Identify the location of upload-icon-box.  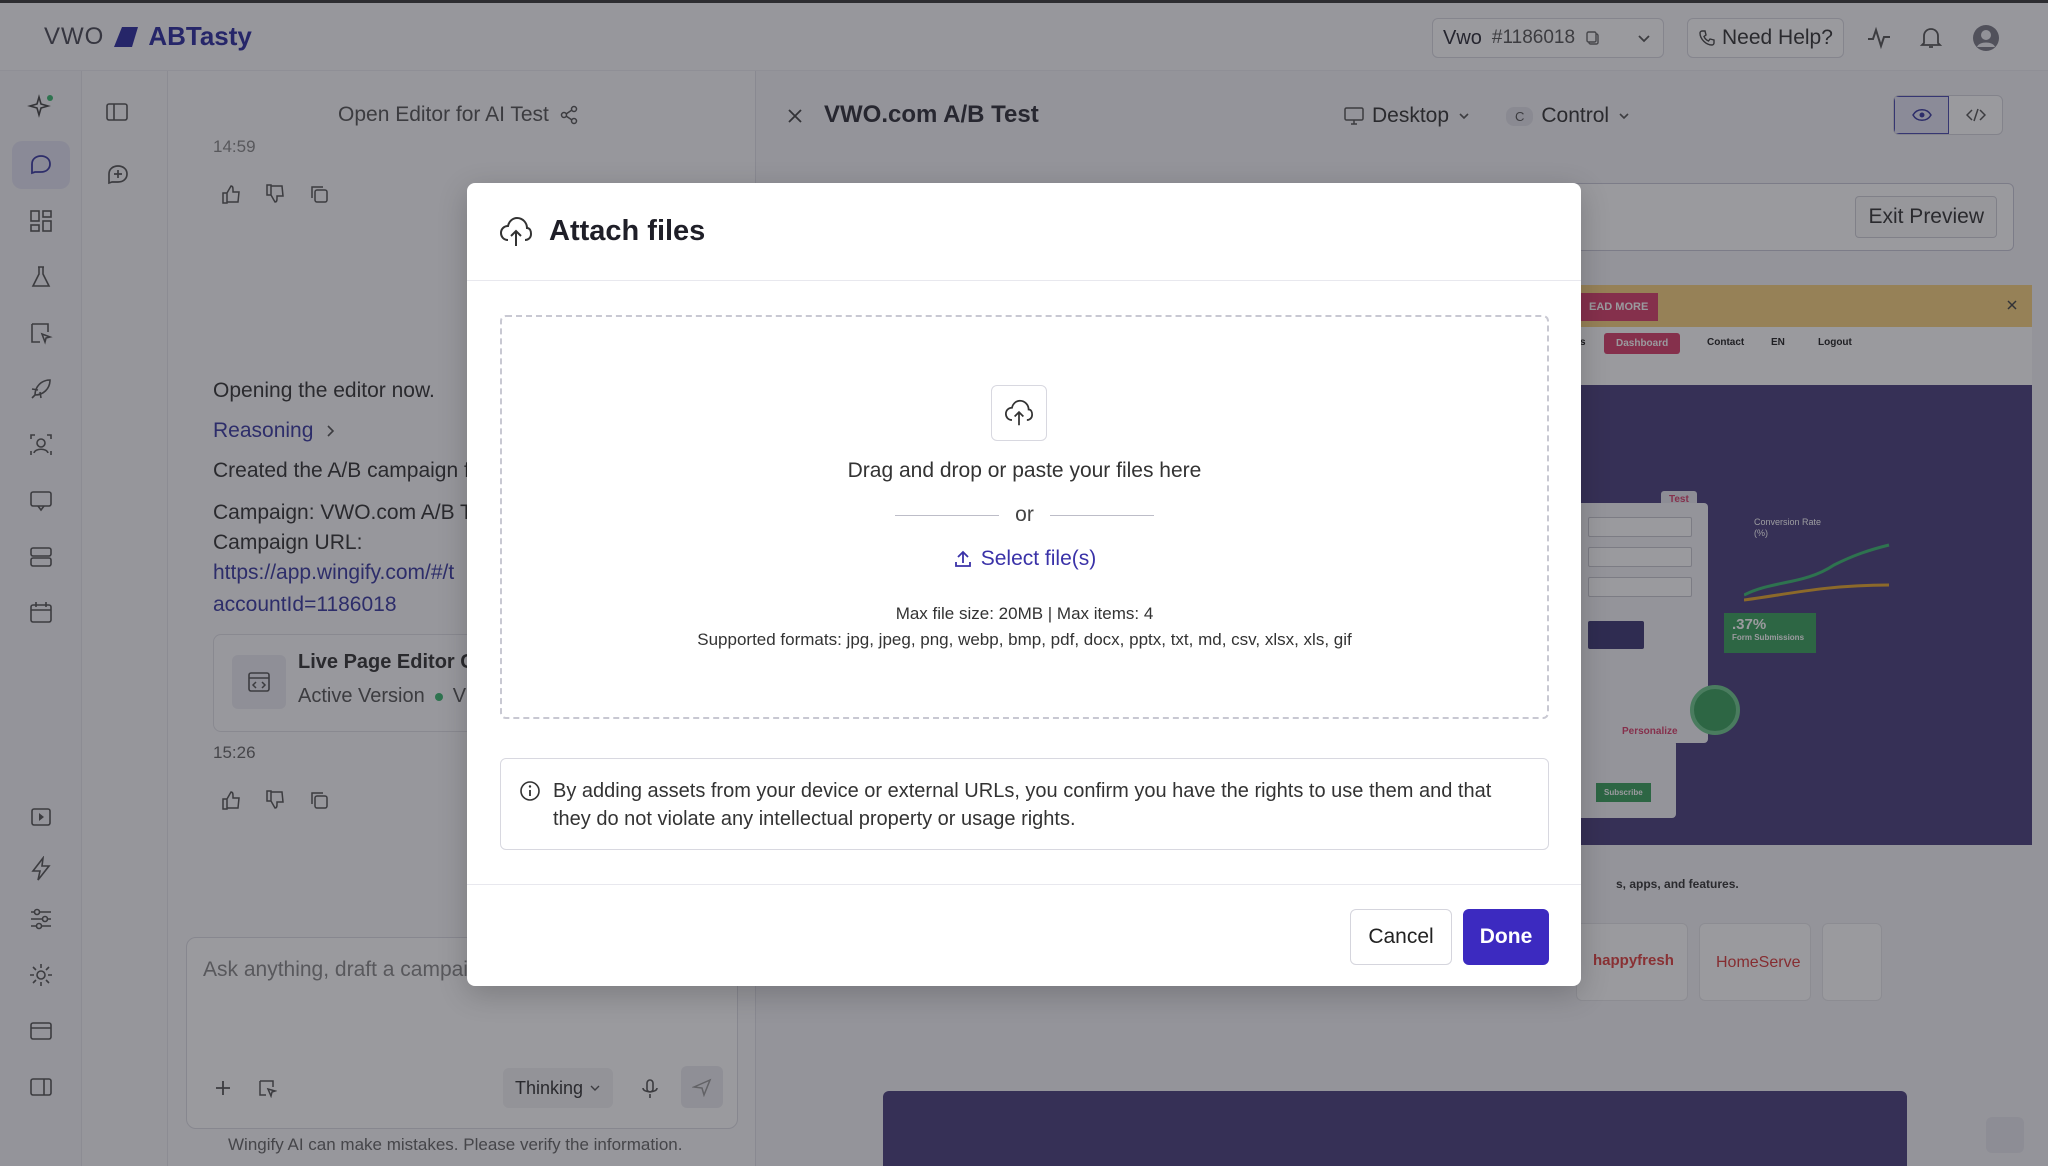
(1019, 413).